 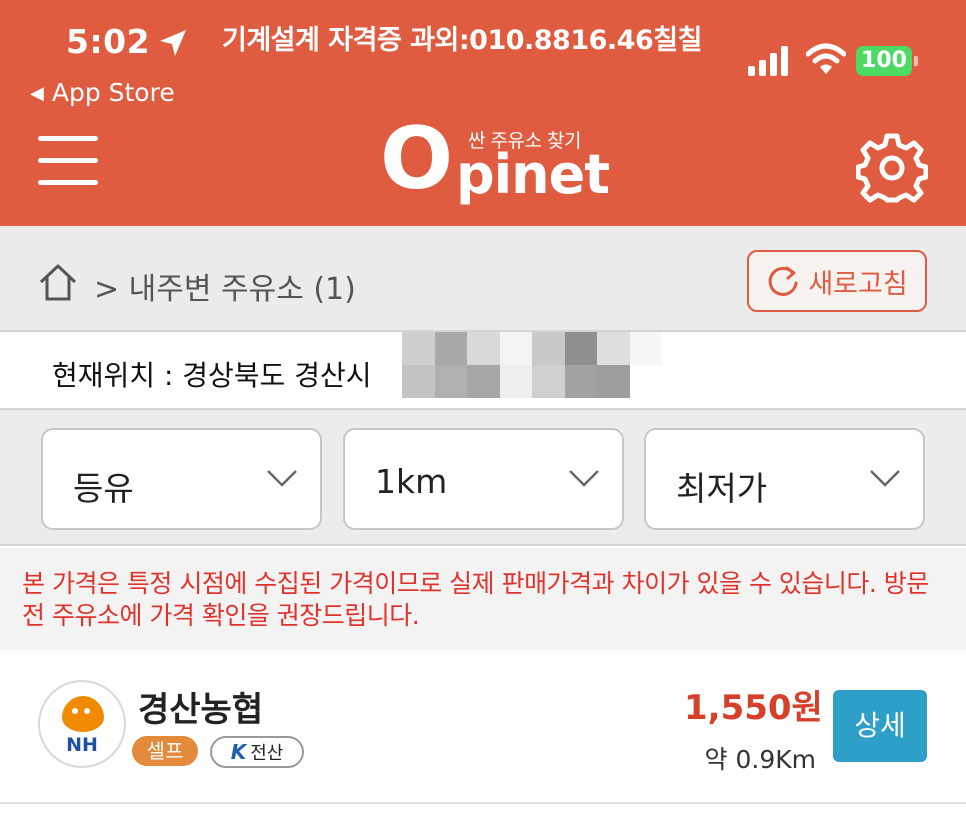 What do you see at coordinates (411, 481) in the screenshot?
I see `radius-value: 1km` at bounding box center [411, 481].